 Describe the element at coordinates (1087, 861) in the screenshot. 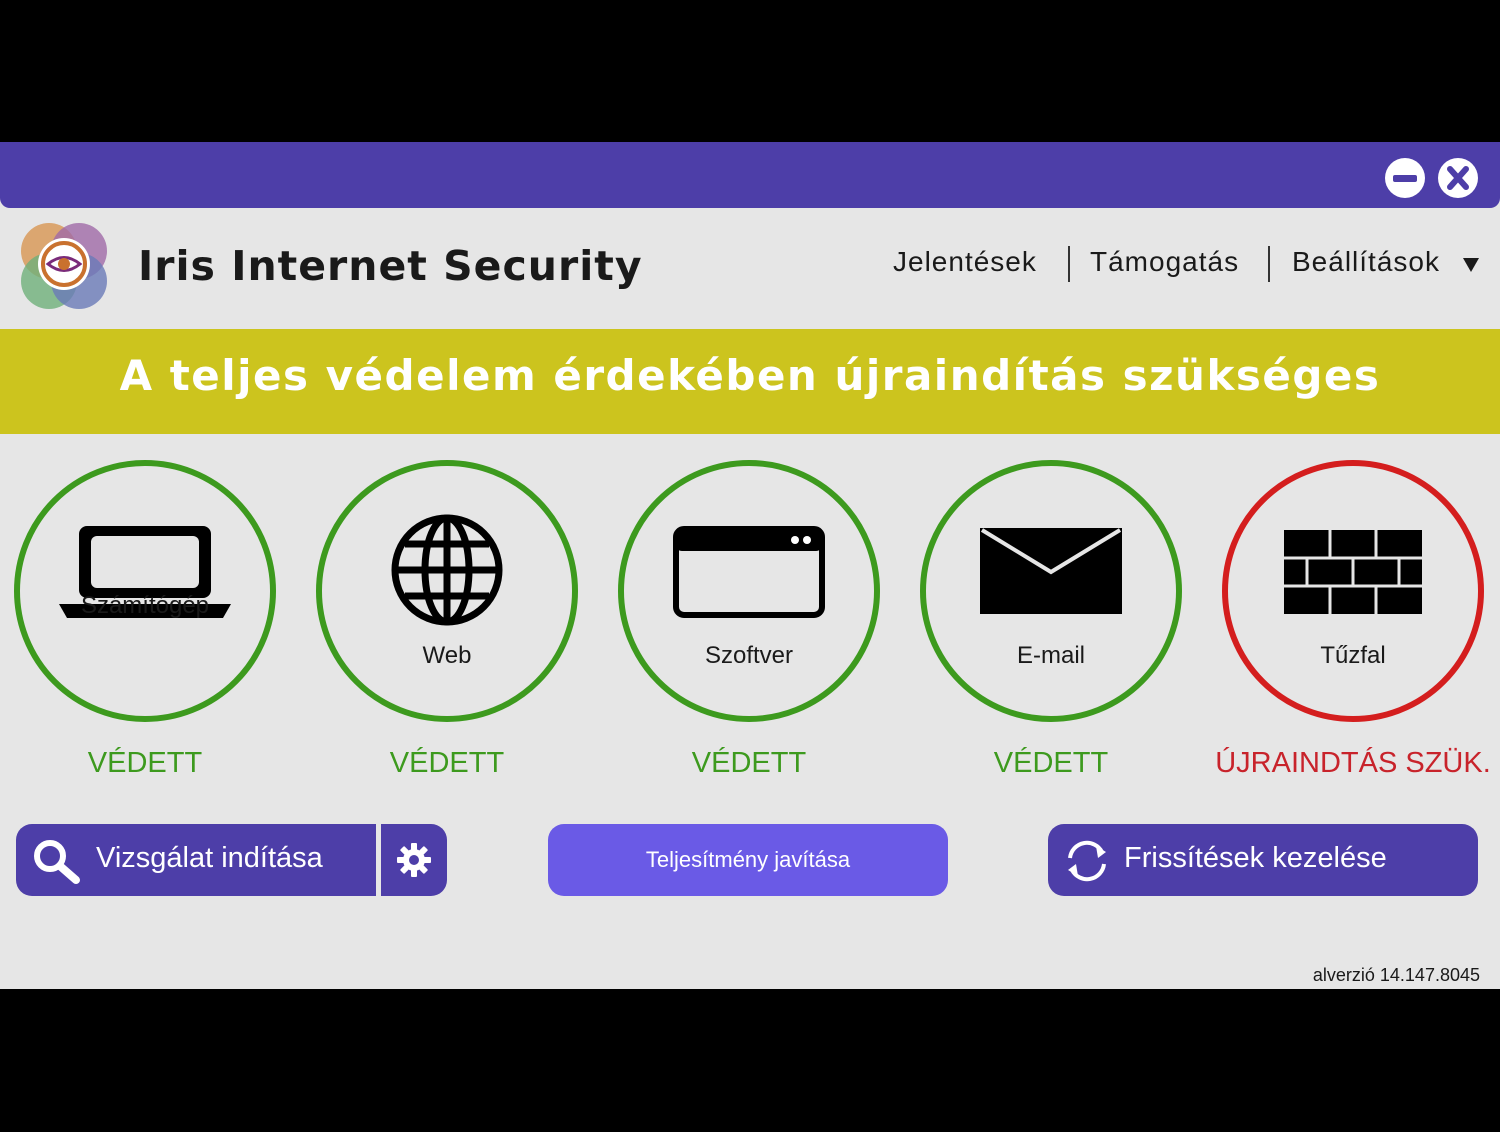

I see `refresh-icon` at that location.